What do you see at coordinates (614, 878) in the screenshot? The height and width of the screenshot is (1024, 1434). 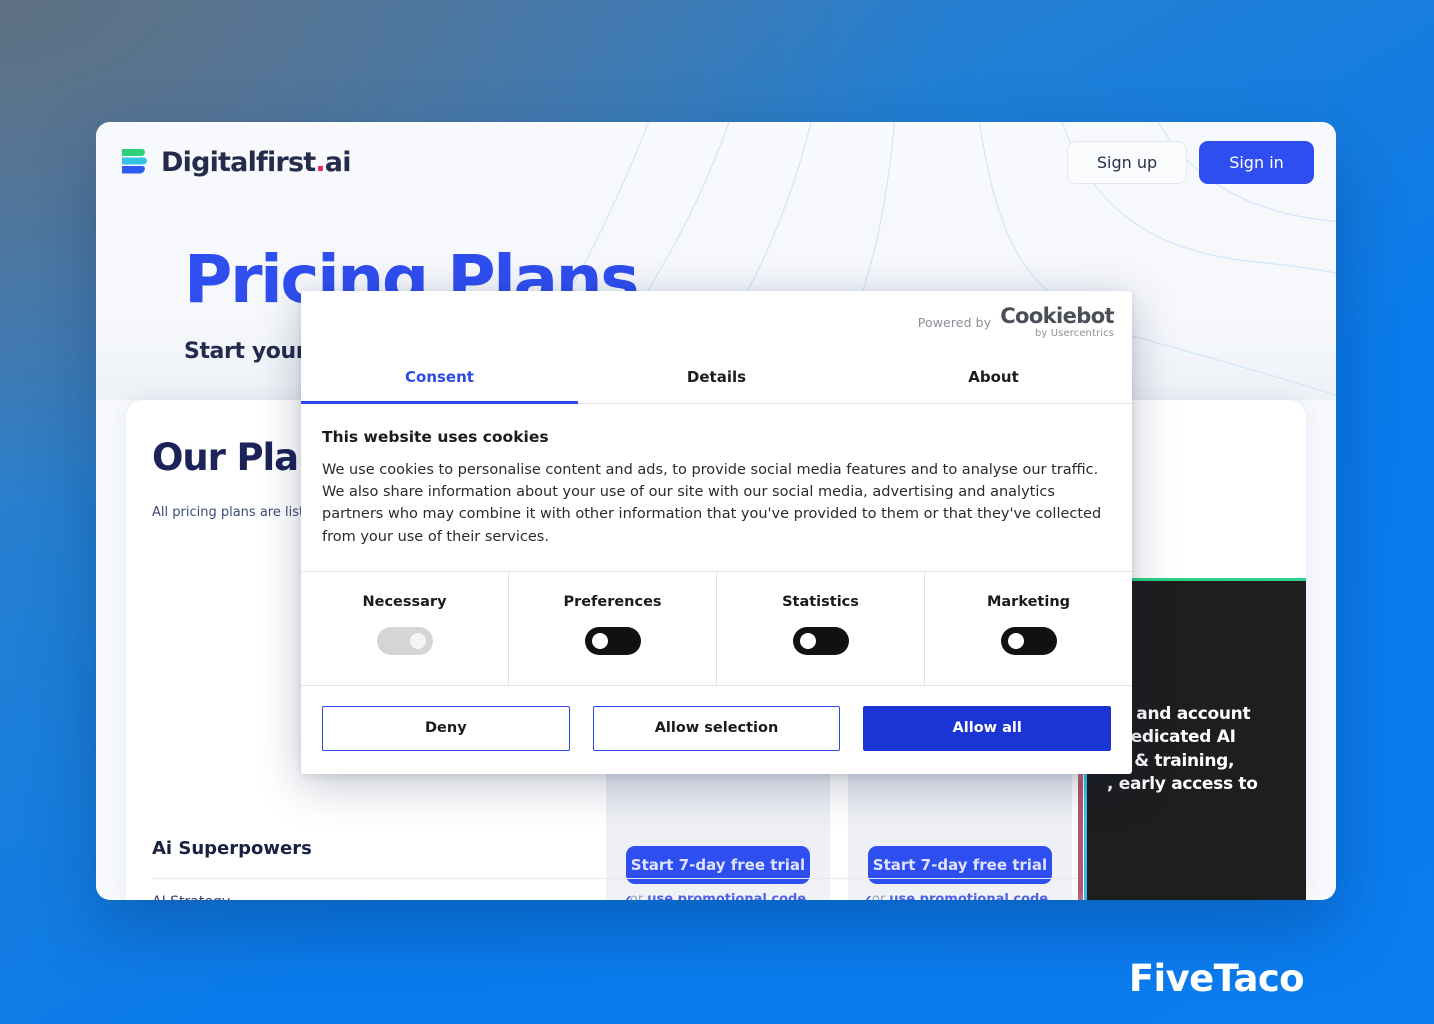 I see `features-divider` at bounding box center [614, 878].